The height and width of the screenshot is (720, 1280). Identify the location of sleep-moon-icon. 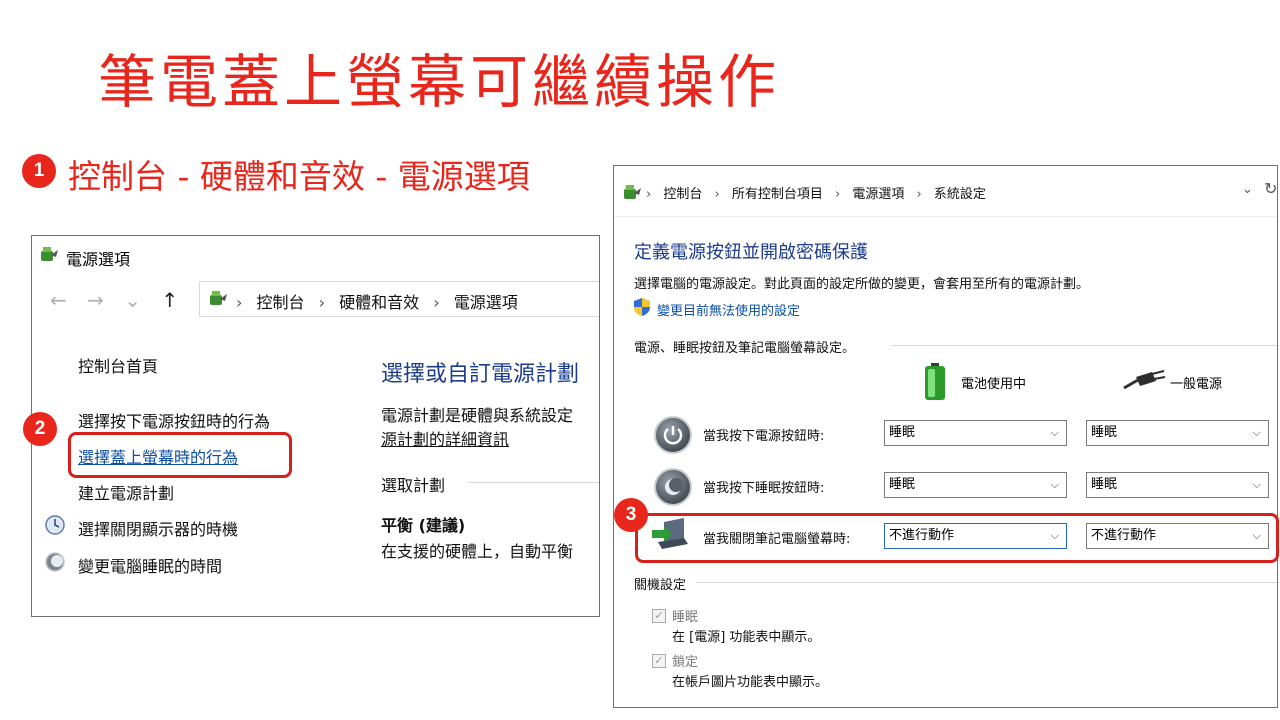
(55, 562).